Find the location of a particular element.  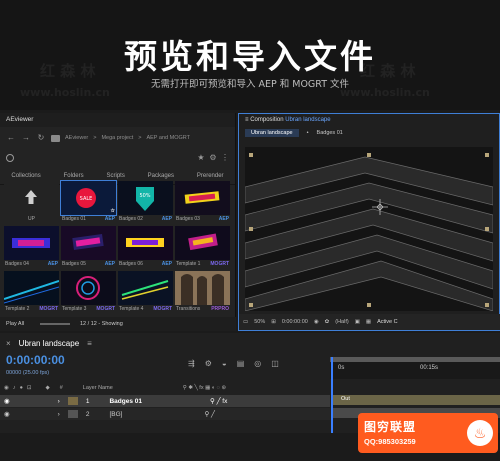

thumbnail-size-slider is located at coordinates (55, 324).